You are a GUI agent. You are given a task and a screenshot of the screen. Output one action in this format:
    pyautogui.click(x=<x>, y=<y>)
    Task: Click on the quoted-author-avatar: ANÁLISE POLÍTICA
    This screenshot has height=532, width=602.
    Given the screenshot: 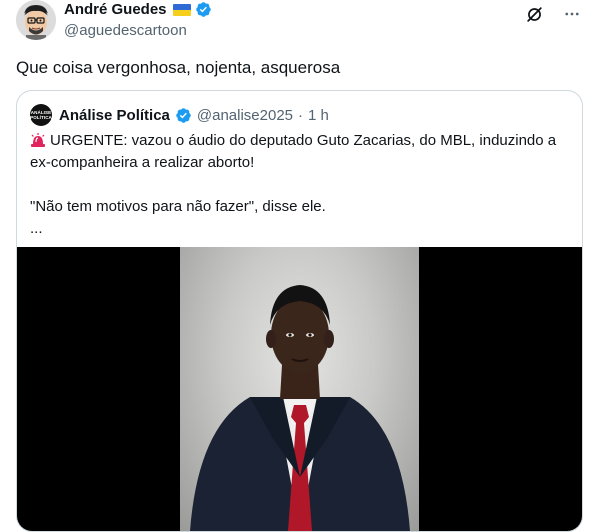 What is the action you would take?
    pyautogui.click(x=41, y=115)
    